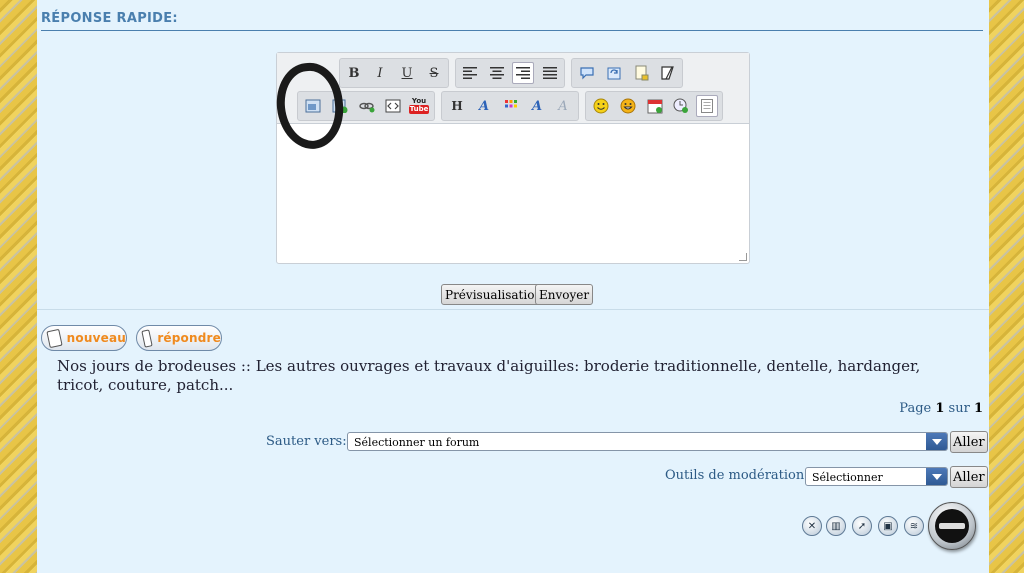 Image resolution: width=1024 pixels, height=573 pixels. What do you see at coordinates (743, 257) in the screenshot?
I see `resize-handle` at bounding box center [743, 257].